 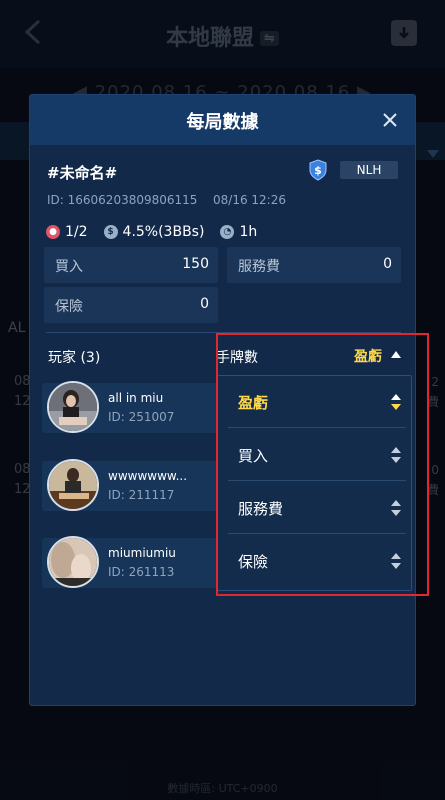 I want to click on close-icon, so click(x=390, y=120).